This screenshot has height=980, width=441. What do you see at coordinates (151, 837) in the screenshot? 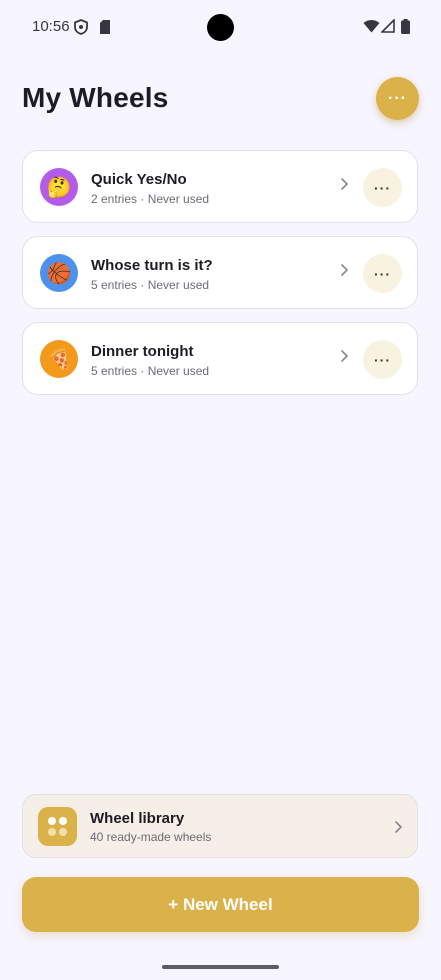
I see `library-subtitle: 40 ready-made wheels` at bounding box center [151, 837].